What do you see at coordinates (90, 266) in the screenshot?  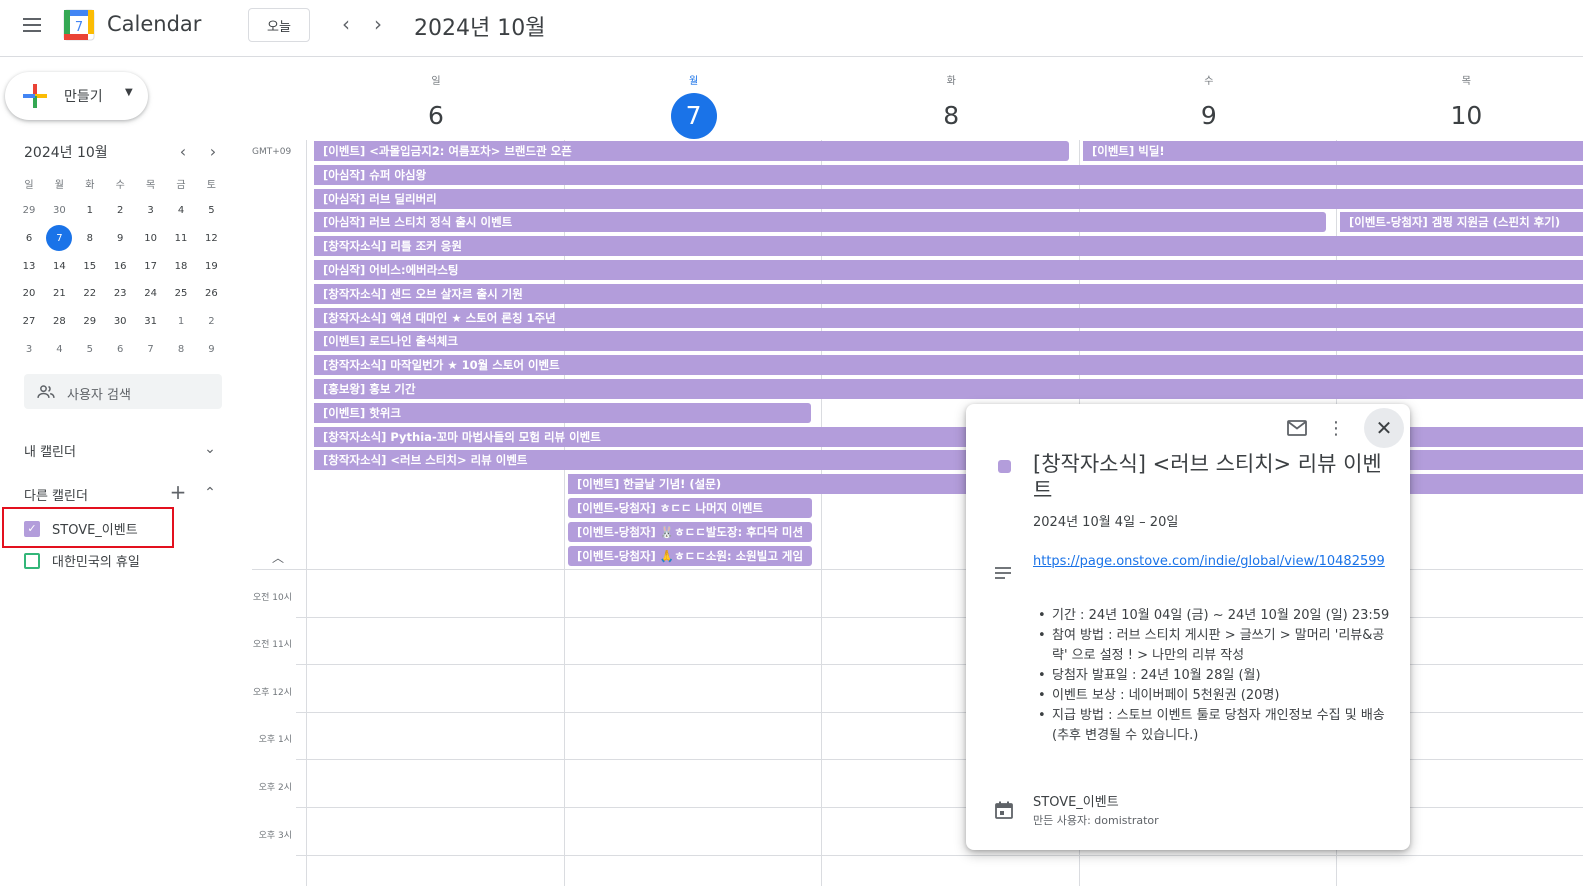 I see `mini-calendar-day: 15` at bounding box center [90, 266].